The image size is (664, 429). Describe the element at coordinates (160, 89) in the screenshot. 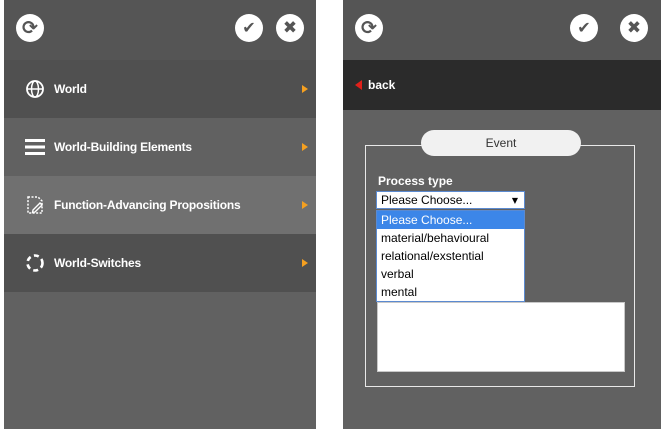

I see `menu-item-world: World` at that location.